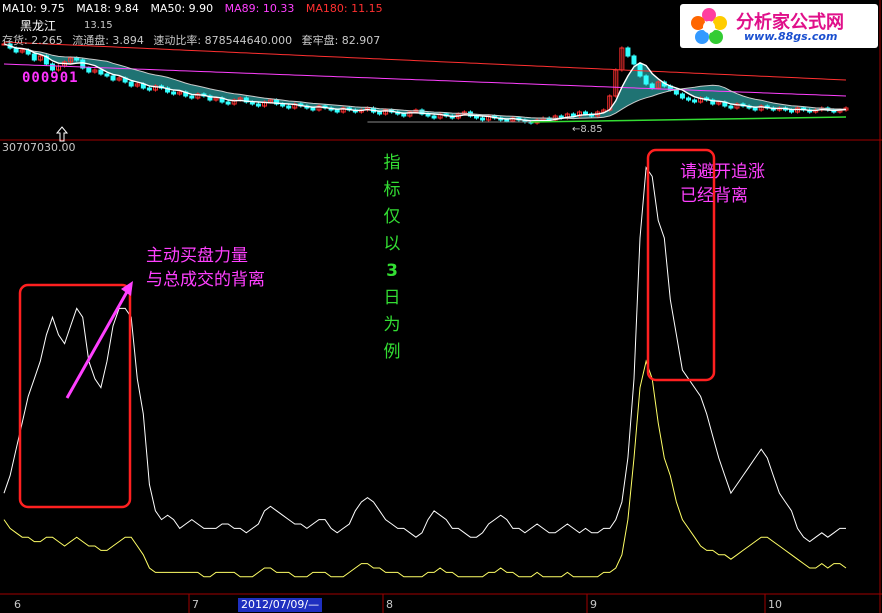 The image size is (882, 613). I want to click on ma18-label: MA18: 9.84, so click(107, 8).